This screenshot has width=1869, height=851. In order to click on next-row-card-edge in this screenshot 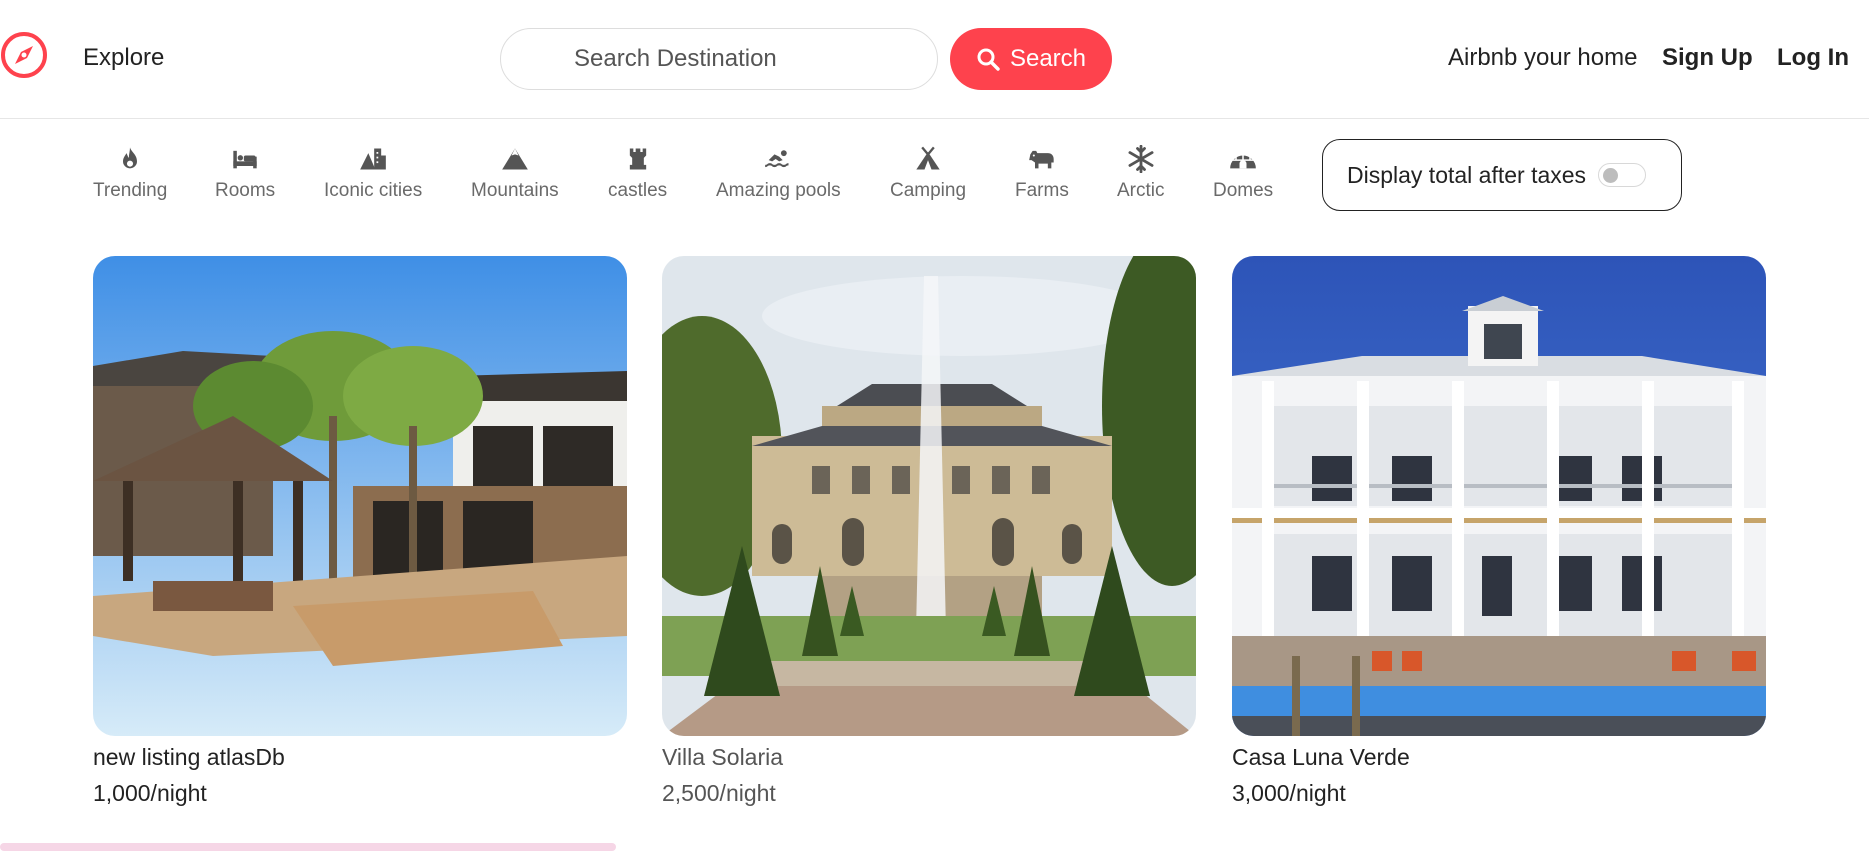, I will do `click(308, 847)`.